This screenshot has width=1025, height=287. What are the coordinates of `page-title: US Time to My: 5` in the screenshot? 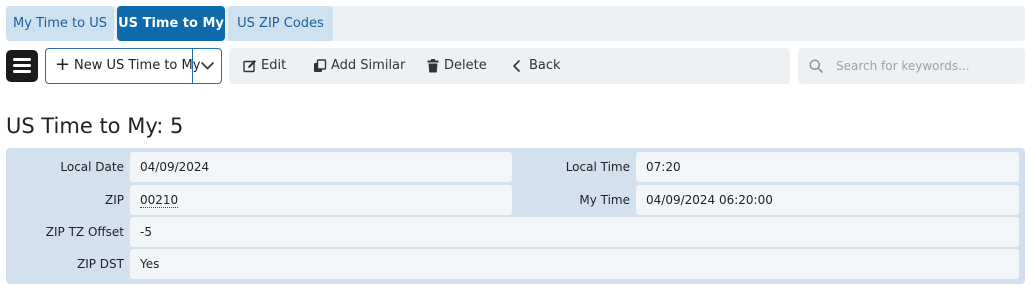 It's located at (95, 126).